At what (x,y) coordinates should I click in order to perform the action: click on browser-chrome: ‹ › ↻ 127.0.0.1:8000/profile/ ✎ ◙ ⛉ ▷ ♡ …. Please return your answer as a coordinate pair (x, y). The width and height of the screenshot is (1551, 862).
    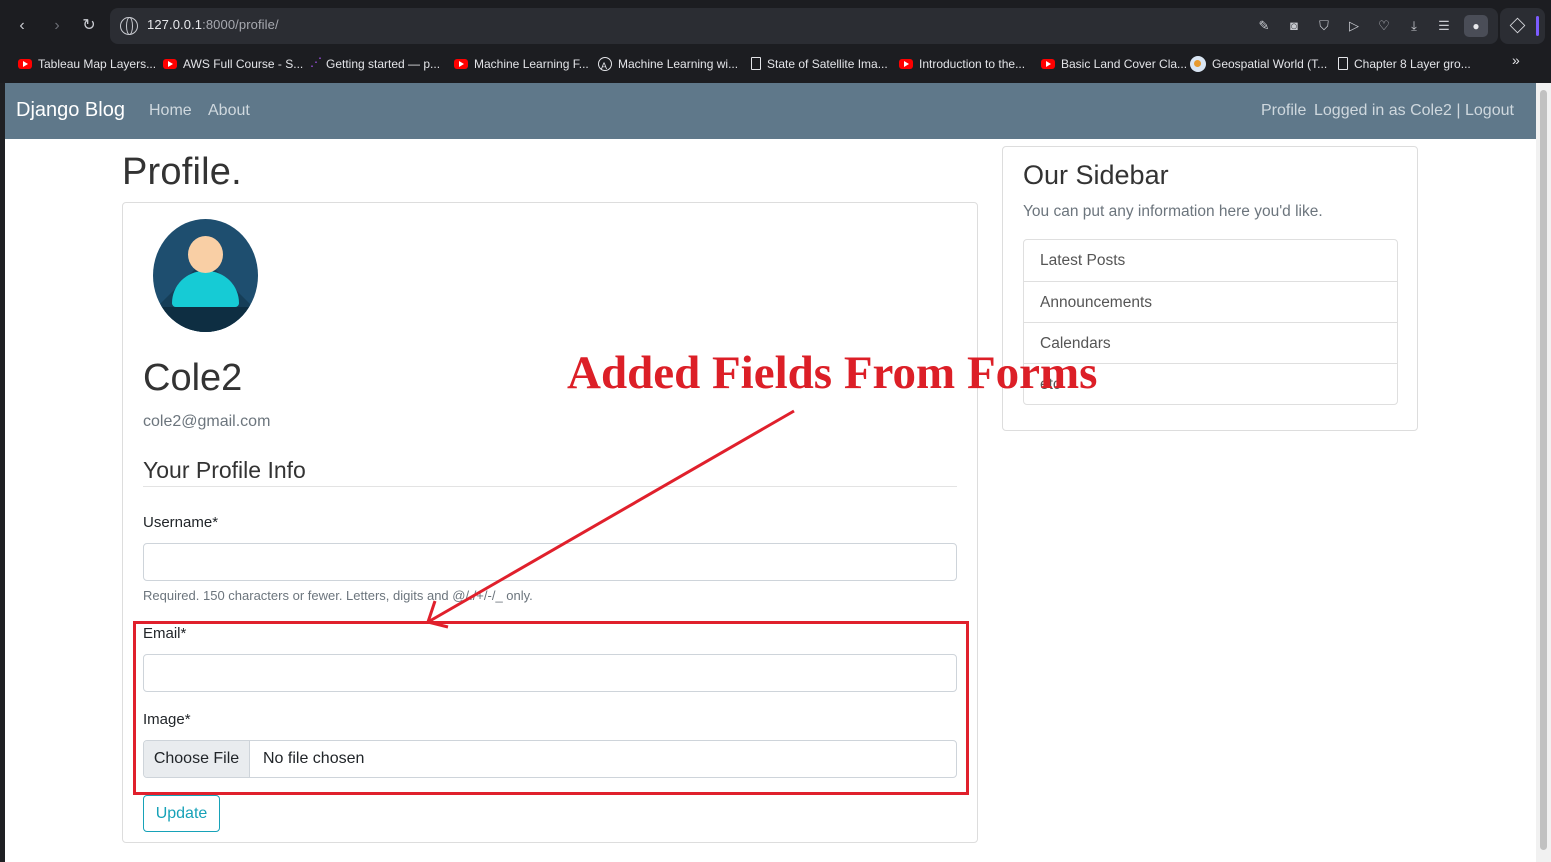
    Looking at the image, I should click on (775, 41).